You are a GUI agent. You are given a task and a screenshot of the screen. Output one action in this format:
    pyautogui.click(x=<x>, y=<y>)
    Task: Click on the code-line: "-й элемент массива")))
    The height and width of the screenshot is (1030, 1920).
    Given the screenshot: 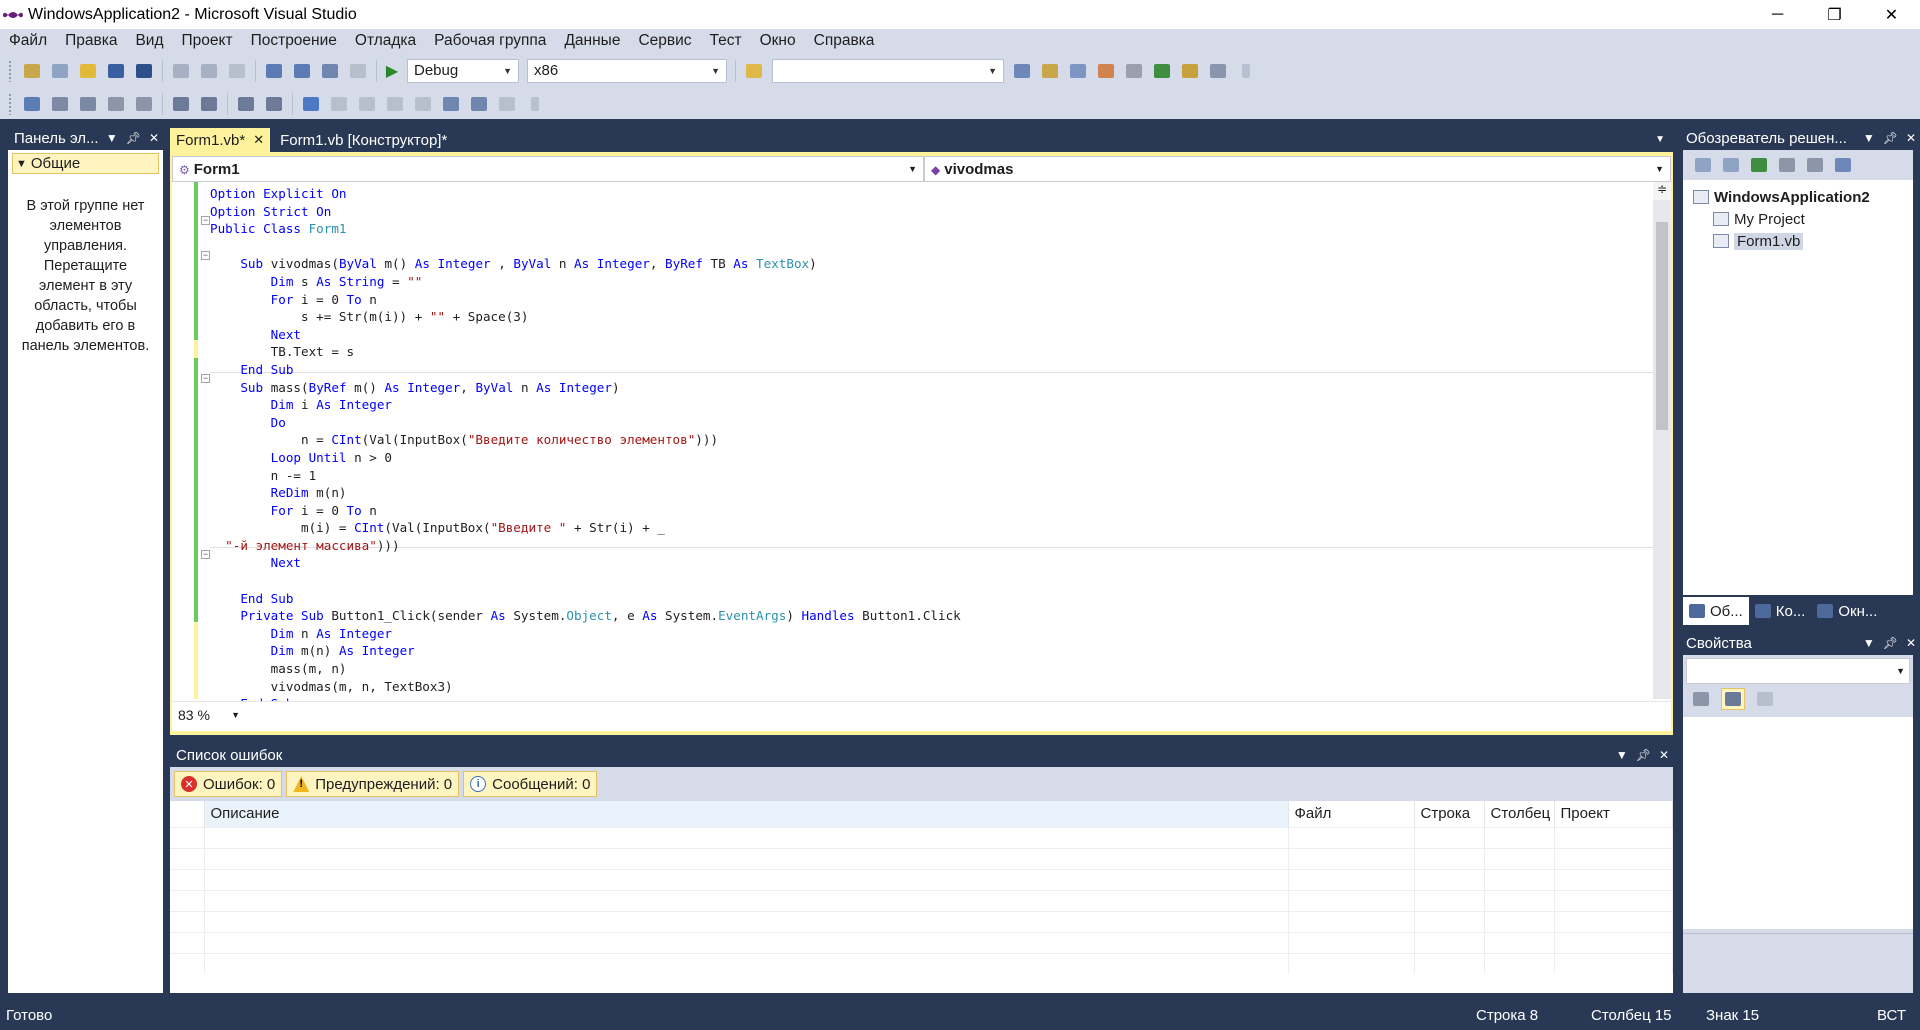 What is the action you would take?
    pyautogui.click(x=585, y=546)
    